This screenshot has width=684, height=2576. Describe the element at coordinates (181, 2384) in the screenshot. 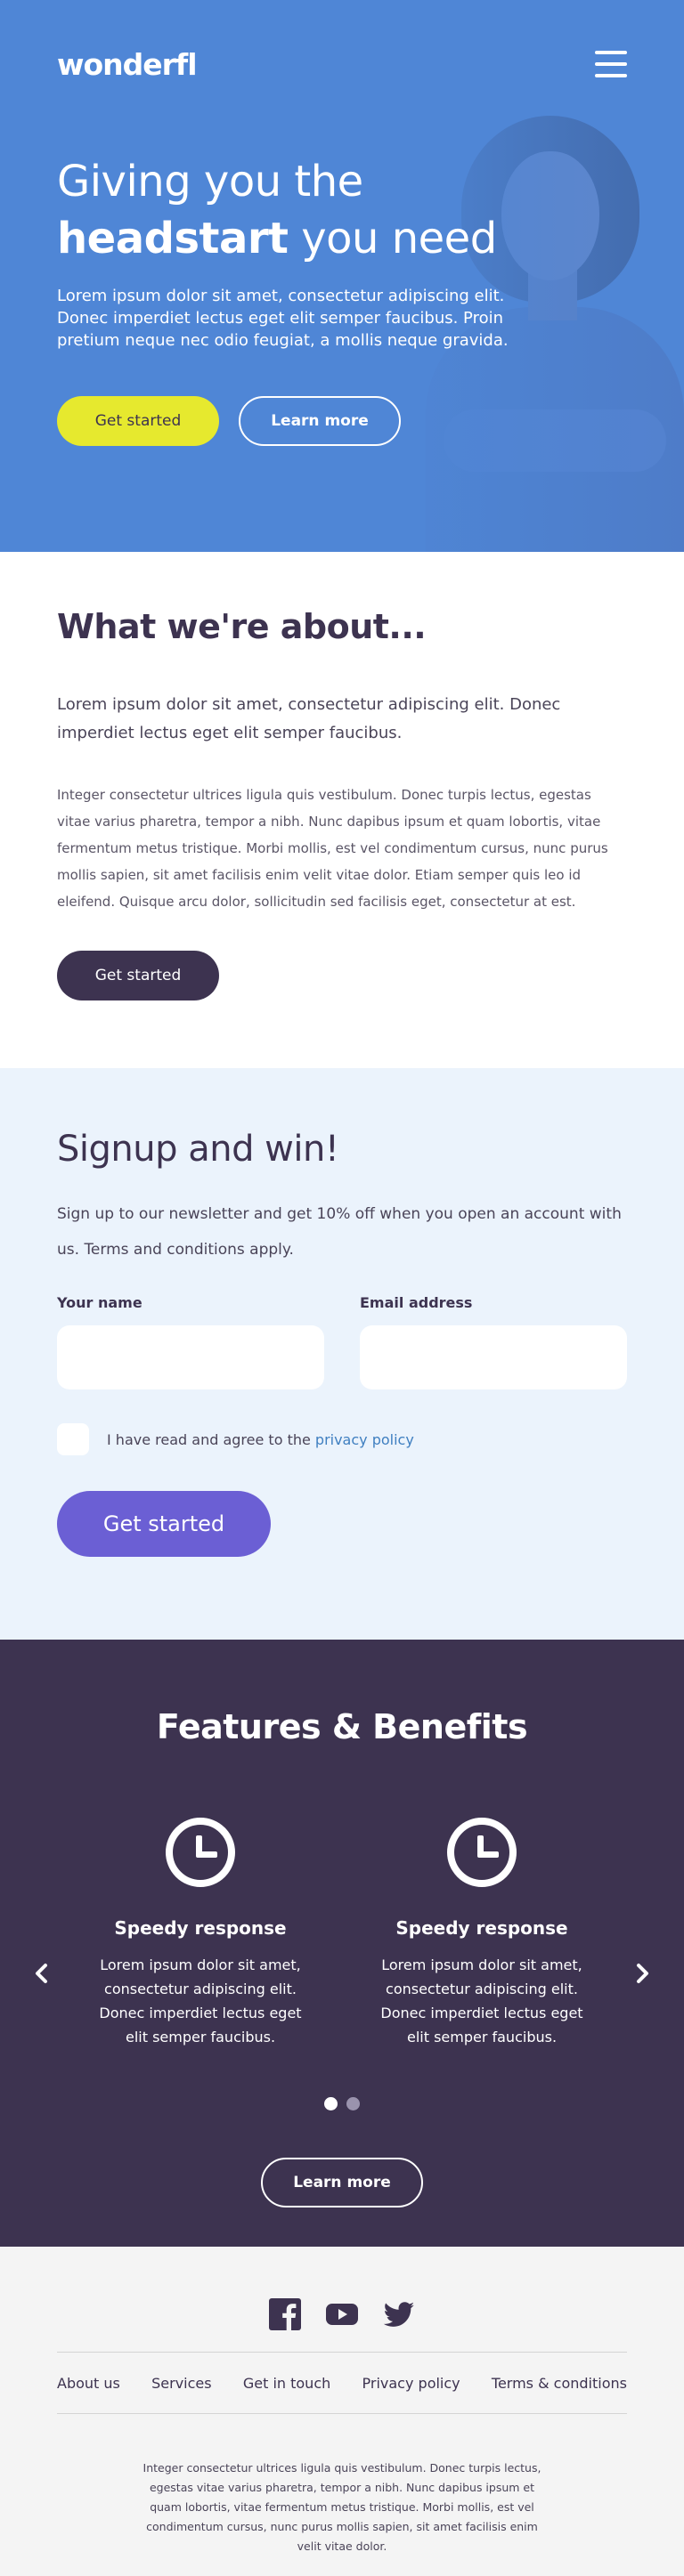

I see `footer-link-services: Services` at that location.